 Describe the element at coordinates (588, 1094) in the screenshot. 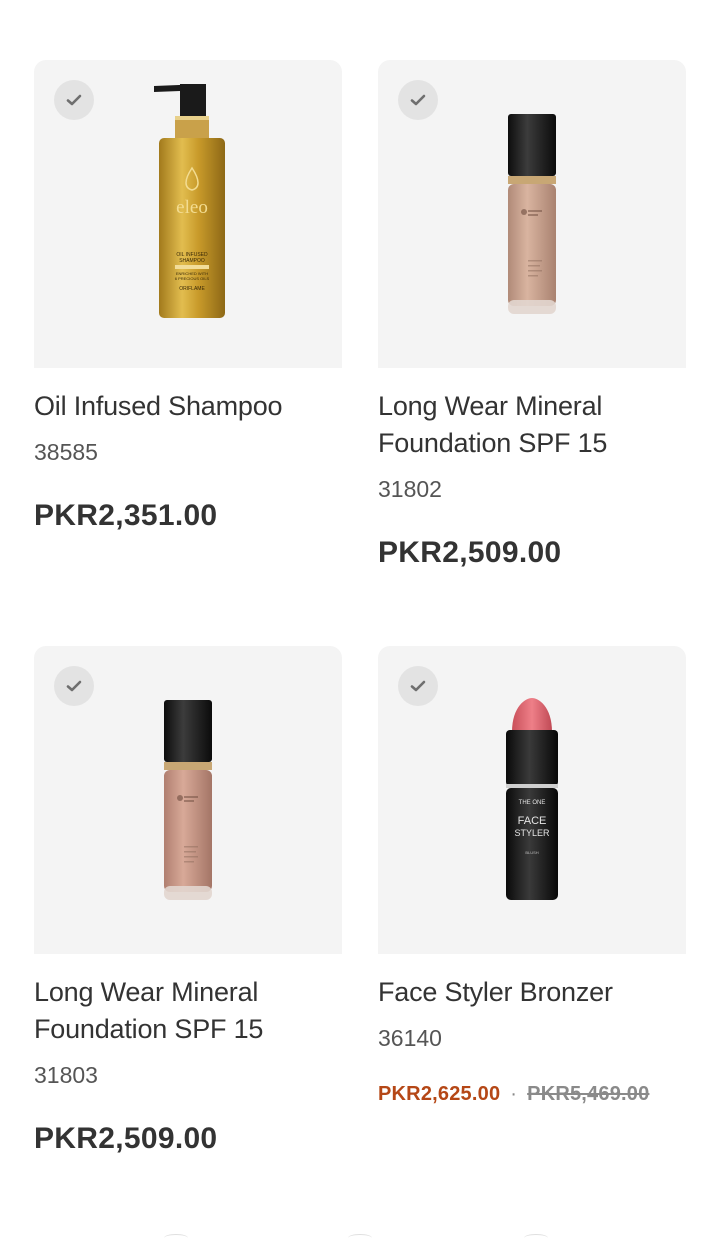

I see `original-price: PKR5,469.00` at that location.